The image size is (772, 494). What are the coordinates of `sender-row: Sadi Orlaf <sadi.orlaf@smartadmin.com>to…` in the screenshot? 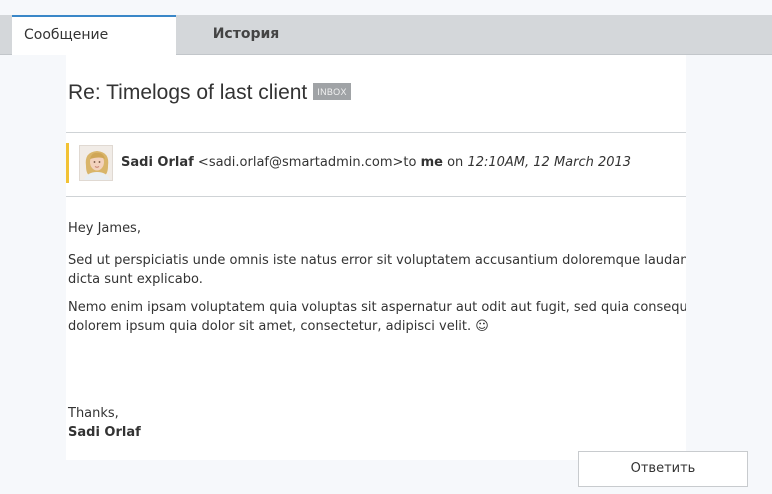 It's located at (376, 163).